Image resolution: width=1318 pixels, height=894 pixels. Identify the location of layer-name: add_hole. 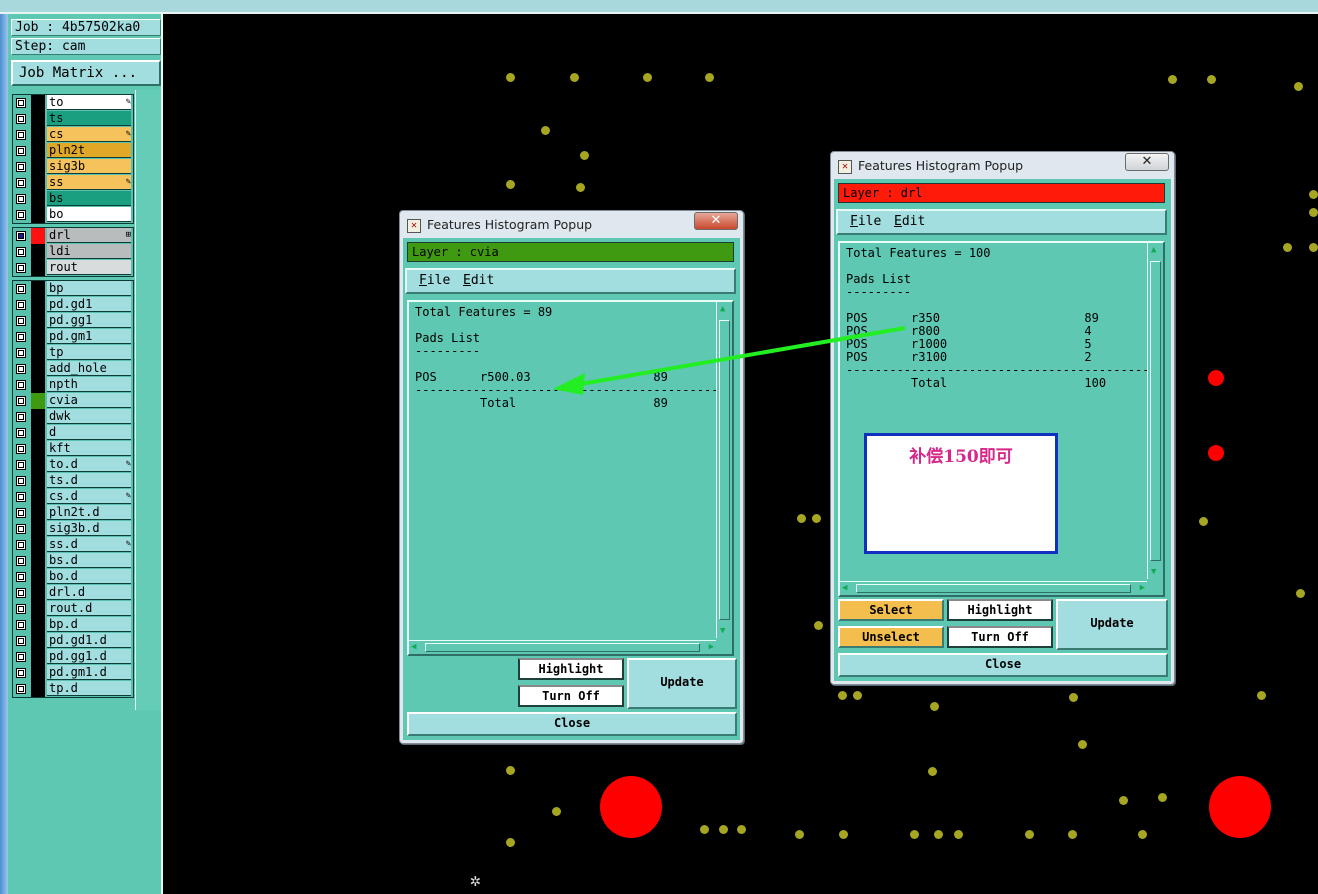
(89, 368).